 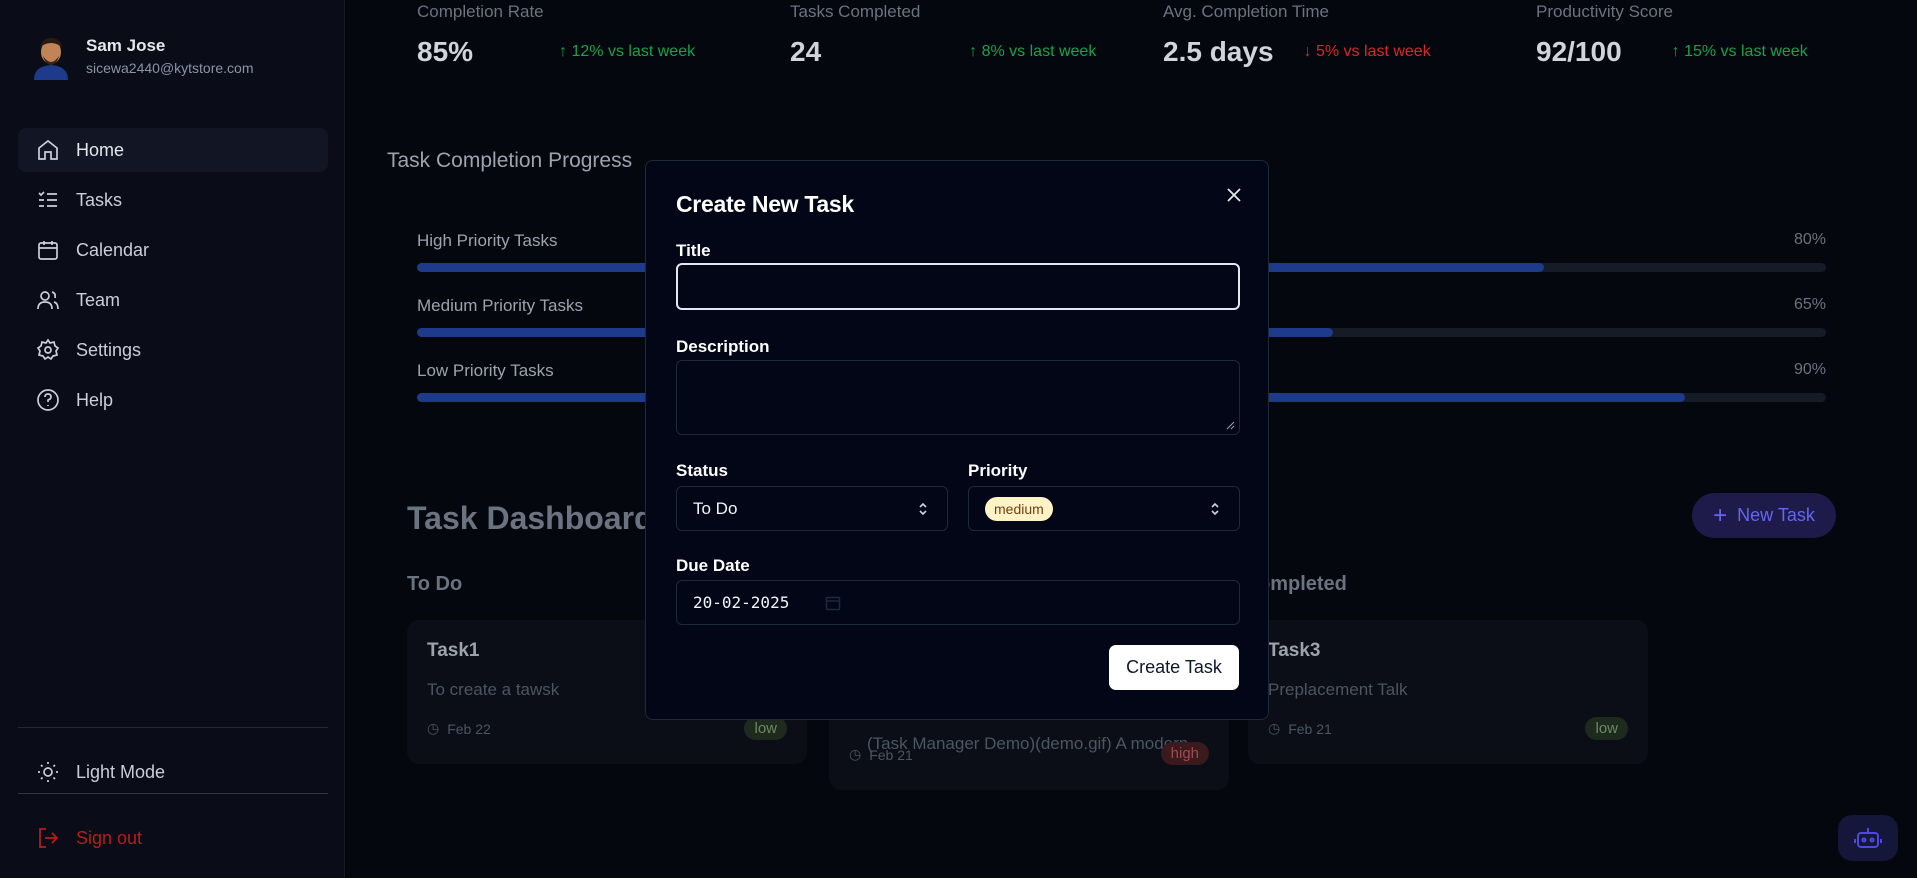 I want to click on priority-label: Priority, so click(x=998, y=470).